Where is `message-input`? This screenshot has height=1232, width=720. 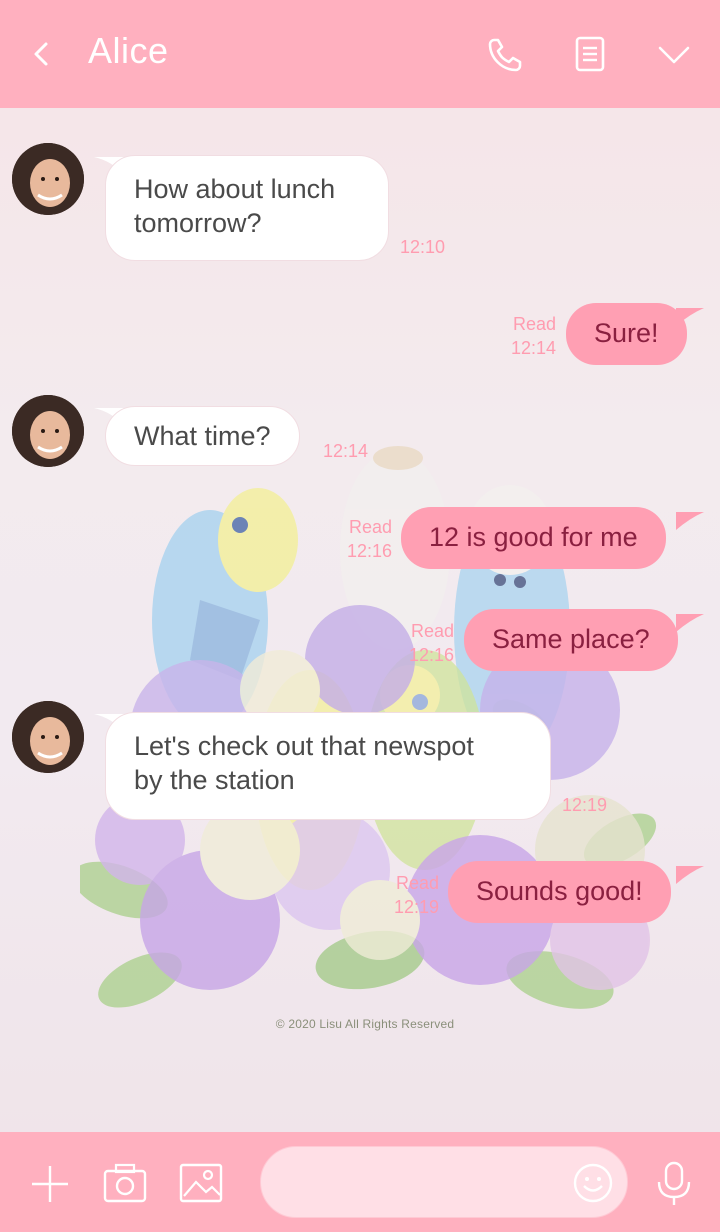 message-input is located at coordinates (444, 1182).